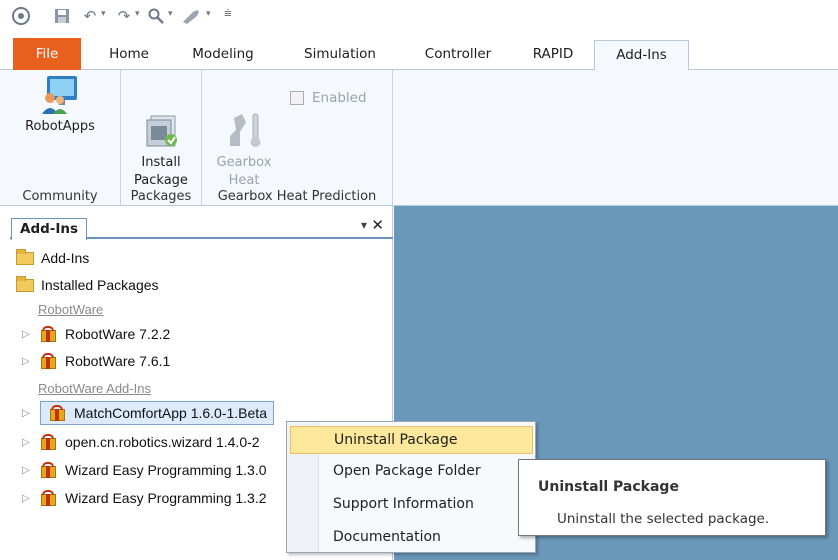 The height and width of the screenshot is (560, 838). I want to click on tree-label: Installed Packages, so click(100, 285).